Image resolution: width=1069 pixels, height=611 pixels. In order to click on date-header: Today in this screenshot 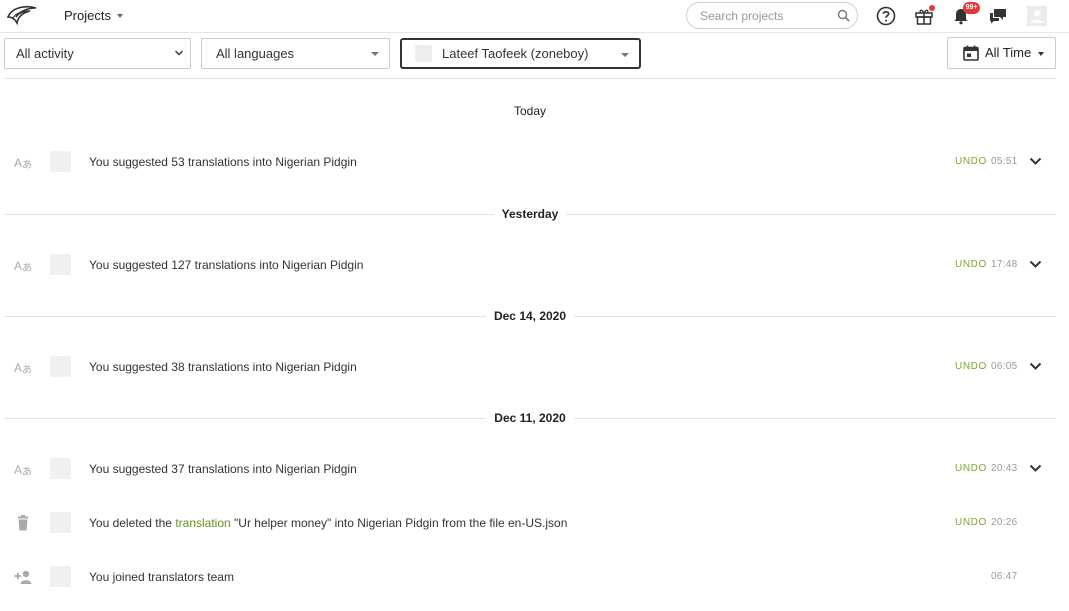, I will do `click(530, 111)`.